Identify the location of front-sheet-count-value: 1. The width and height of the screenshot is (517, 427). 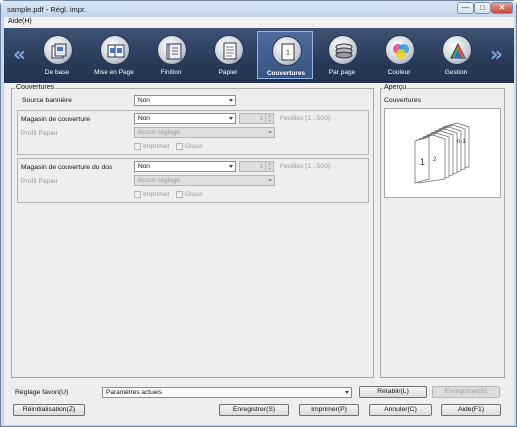
(261, 118).